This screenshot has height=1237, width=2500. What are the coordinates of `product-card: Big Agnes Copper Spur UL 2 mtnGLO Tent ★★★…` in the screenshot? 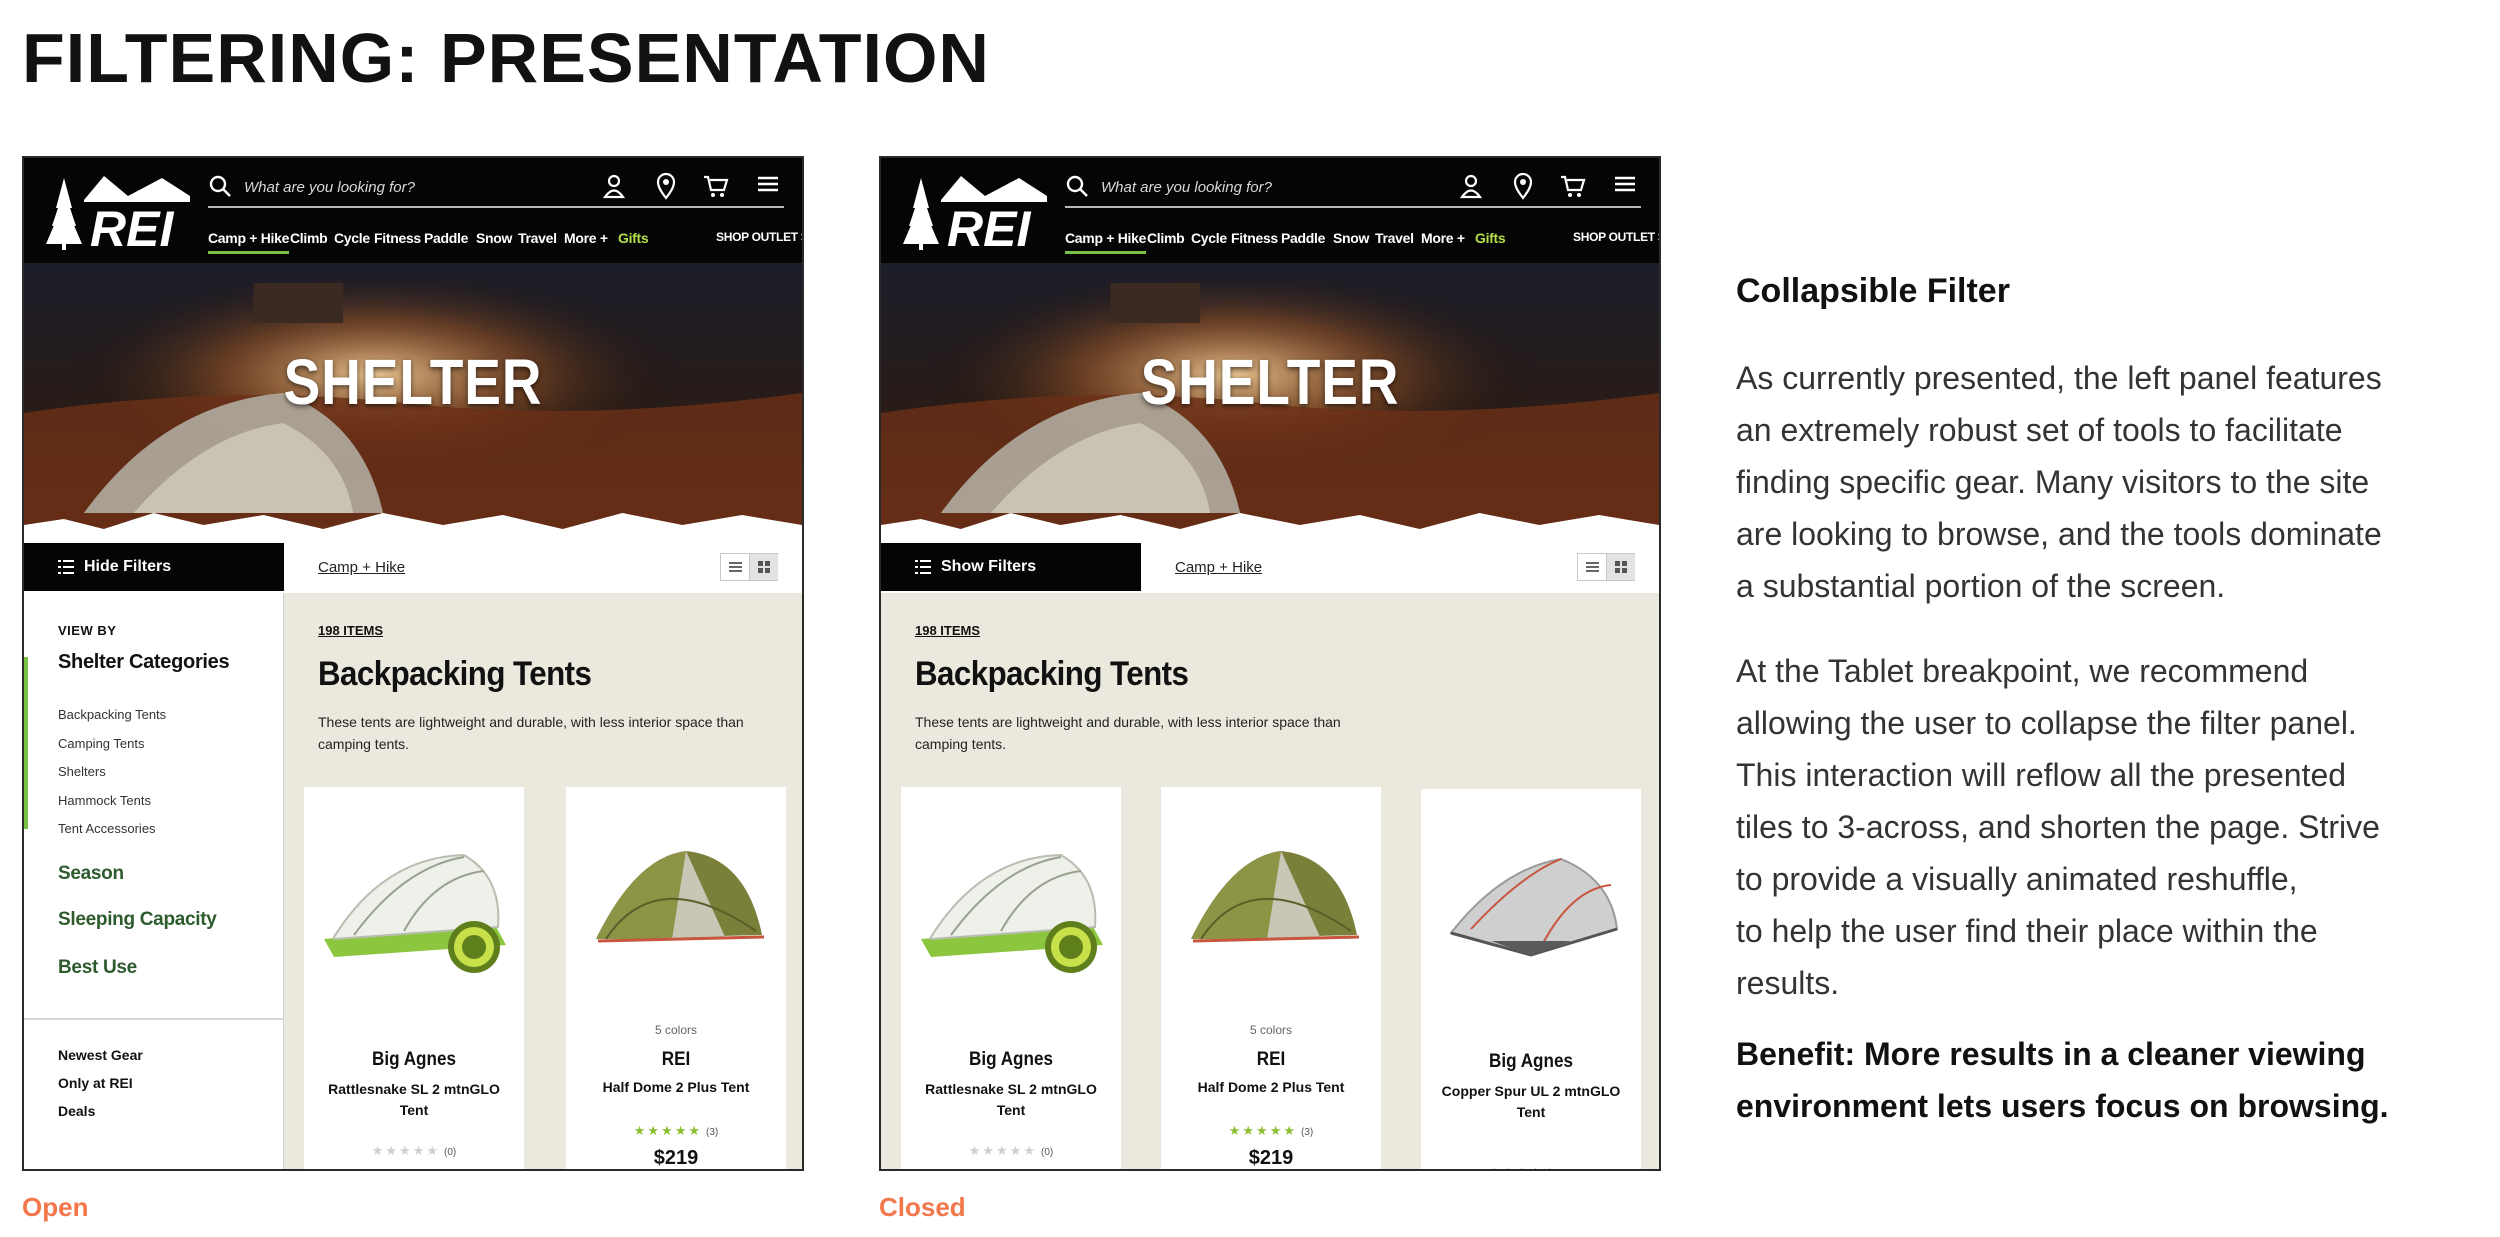 It's located at (1531, 979).